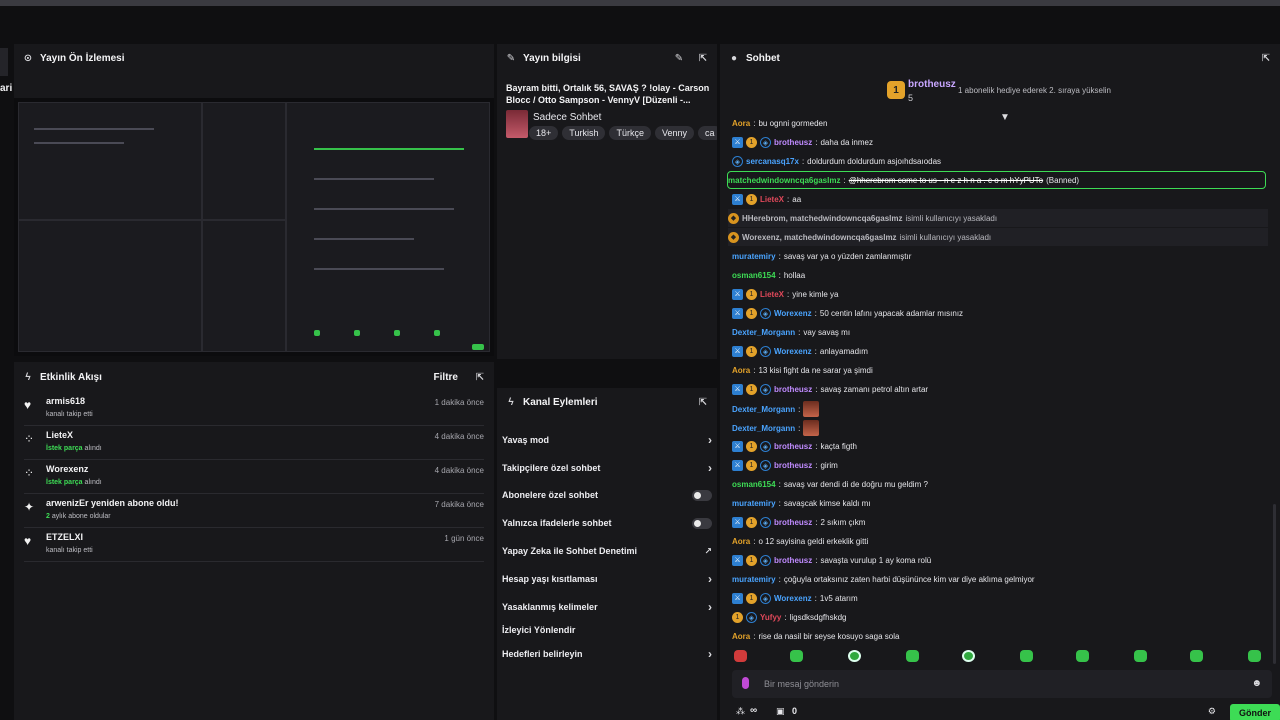  What do you see at coordinates (584, 133) in the screenshot?
I see `tag-pill: Turkish` at bounding box center [584, 133].